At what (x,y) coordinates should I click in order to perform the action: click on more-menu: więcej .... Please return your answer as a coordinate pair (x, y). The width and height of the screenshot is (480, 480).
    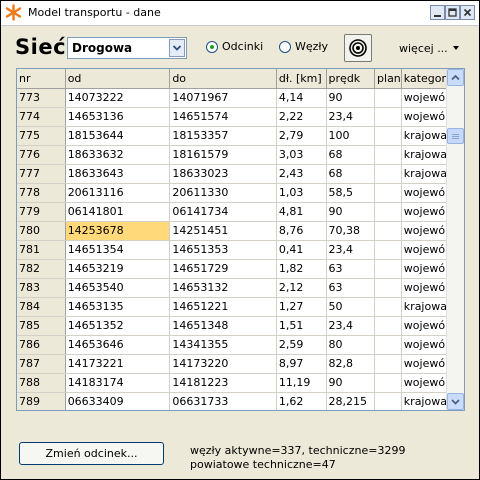
    Looking at the image, I should click on (423, 48).